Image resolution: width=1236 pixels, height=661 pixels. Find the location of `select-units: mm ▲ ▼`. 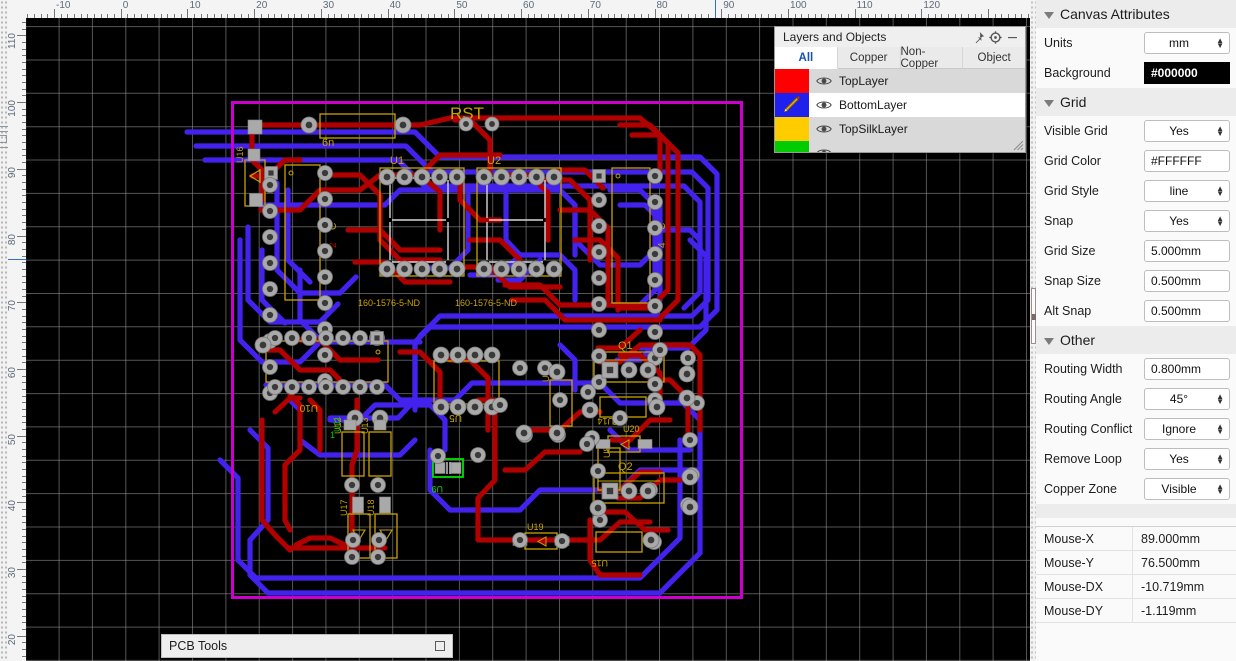

select-units: mm ▲ ▼ is located at coordinates (1187, 43).